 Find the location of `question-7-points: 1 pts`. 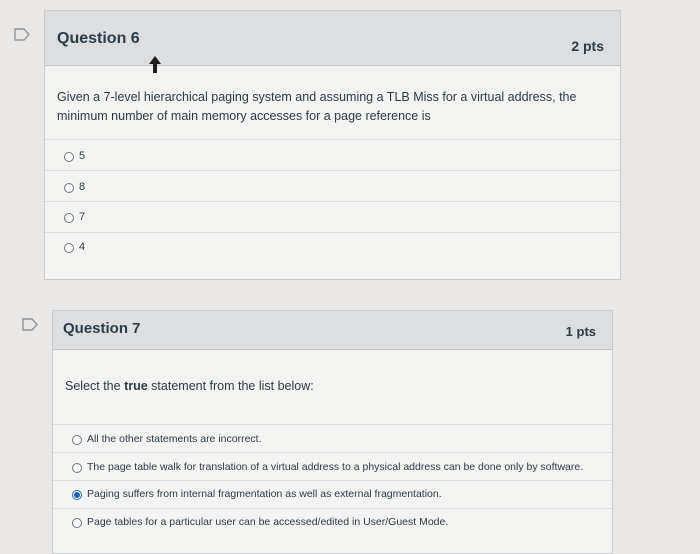

question-7-points: 1 pts is located at coordinates (580, 331).